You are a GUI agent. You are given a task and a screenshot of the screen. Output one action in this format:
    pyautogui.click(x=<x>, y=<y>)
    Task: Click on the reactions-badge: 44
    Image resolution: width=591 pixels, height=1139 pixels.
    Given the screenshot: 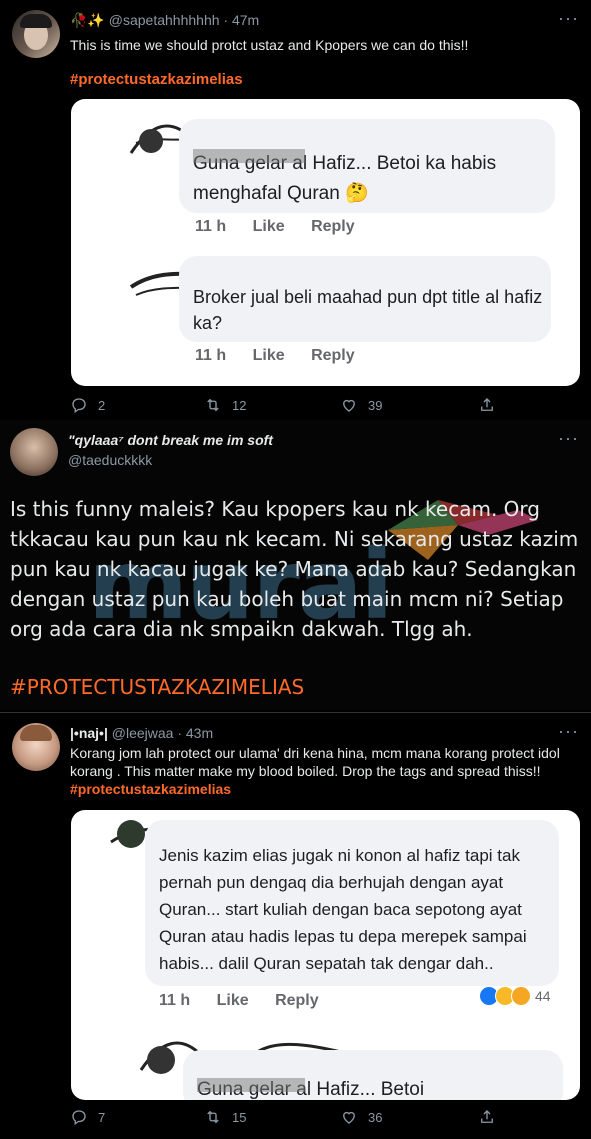 What is the action you would take?
    pyautogui.click(x=515, y=996)
    